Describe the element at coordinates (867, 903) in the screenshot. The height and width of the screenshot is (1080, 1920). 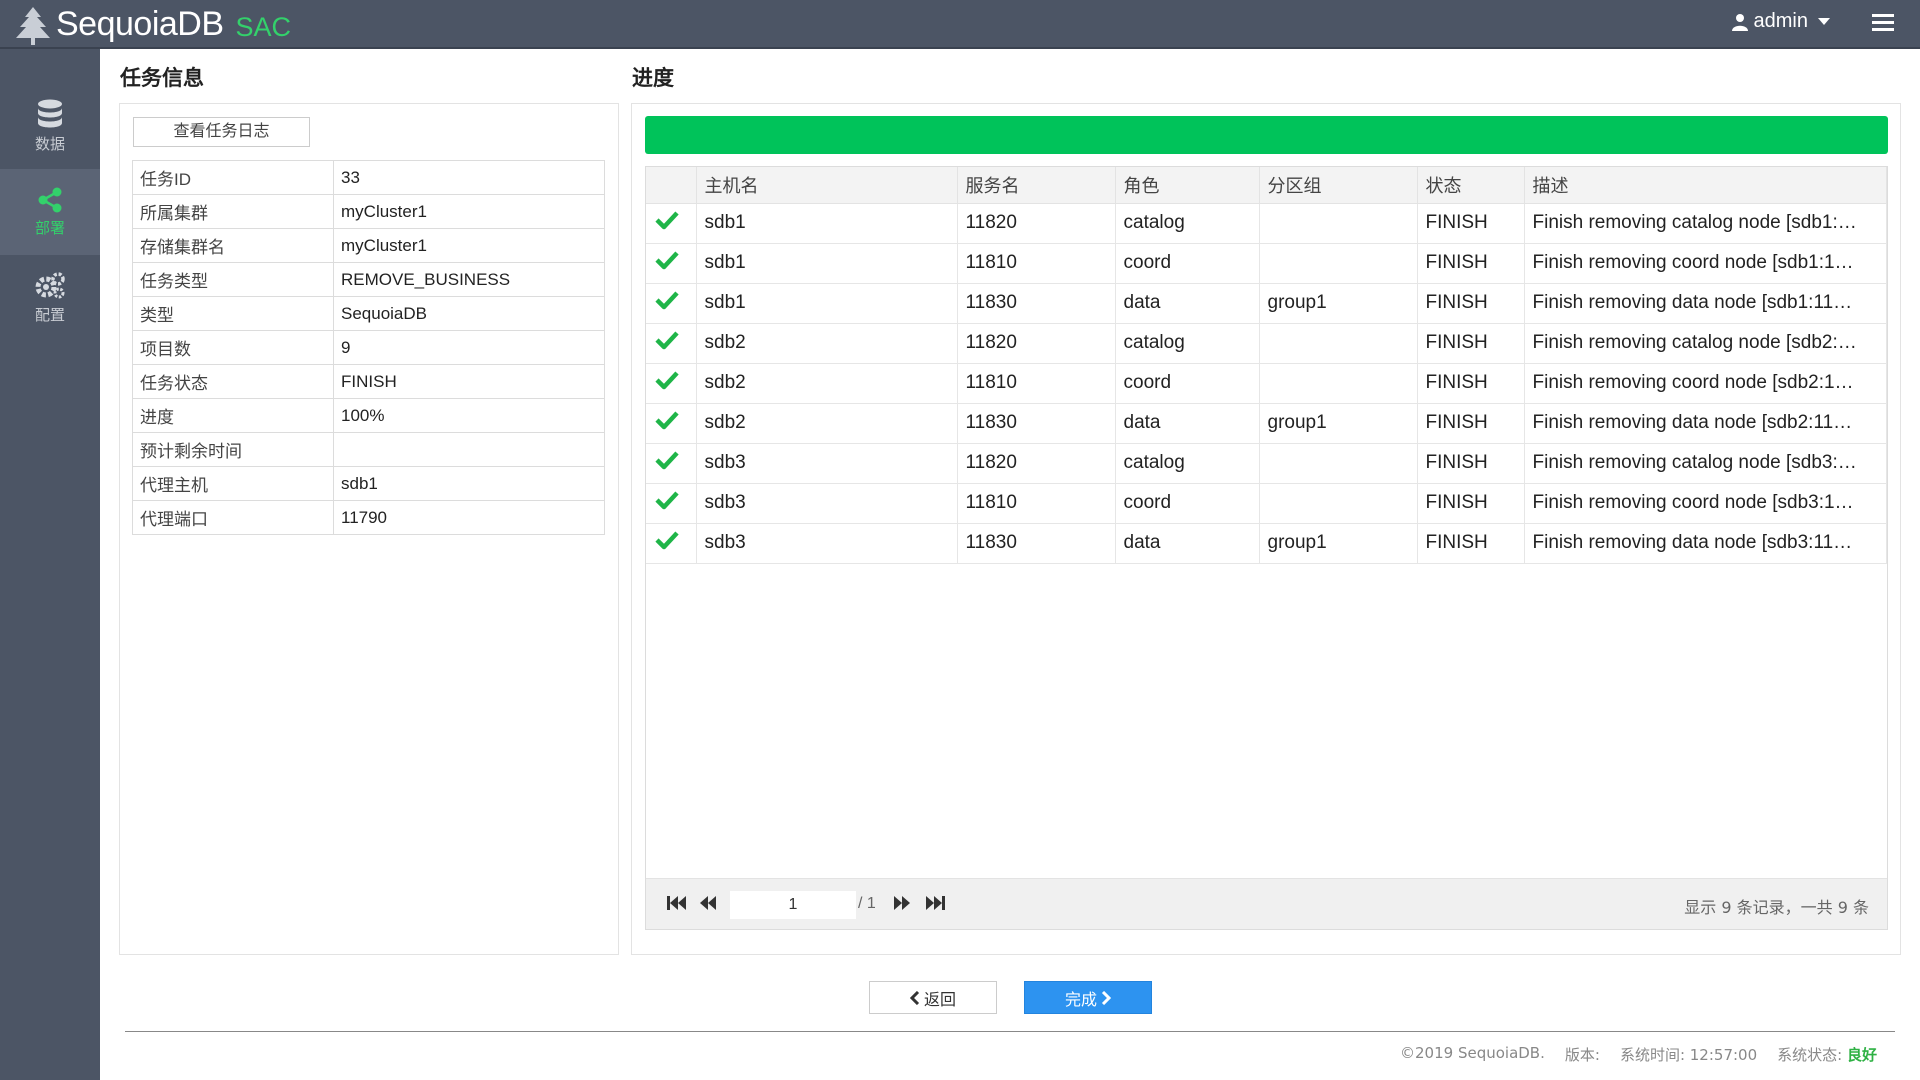
I see `page-total: / 1` at that location.